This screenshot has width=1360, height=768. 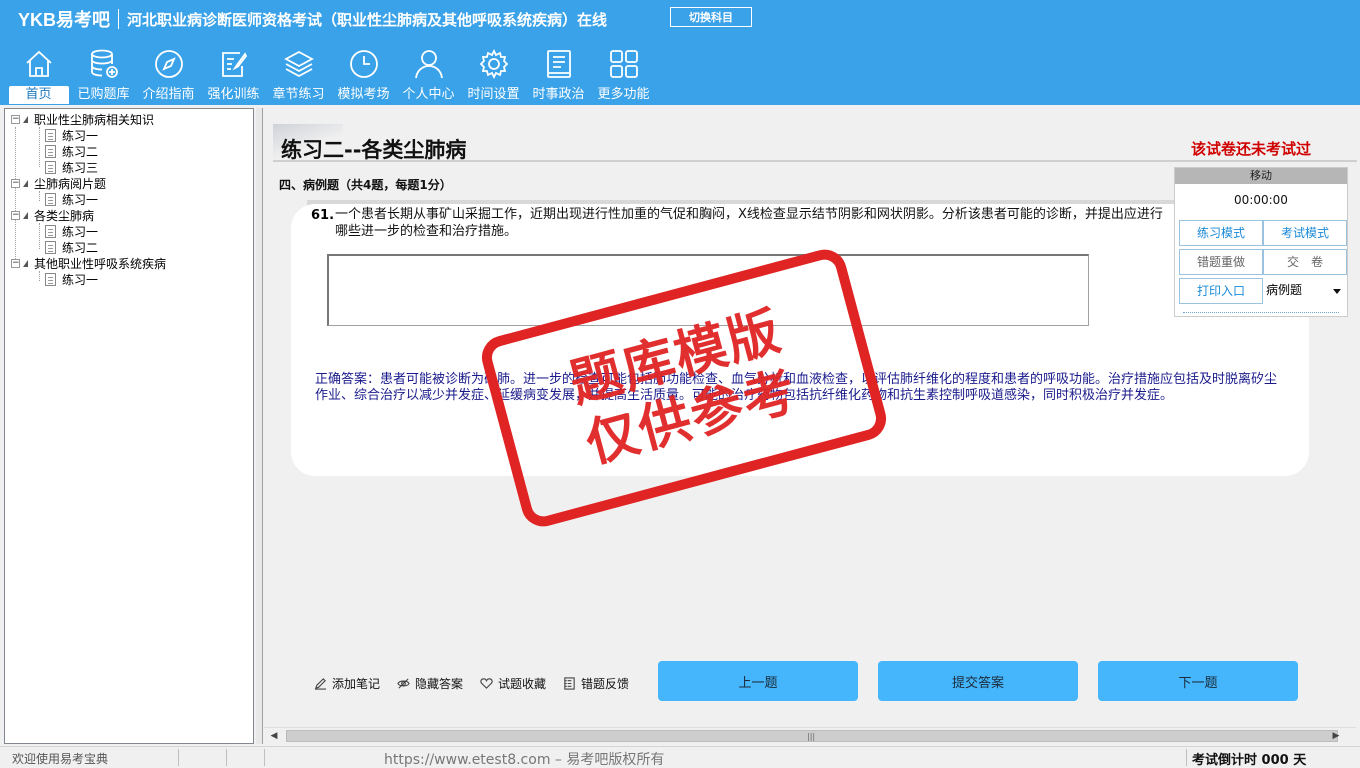 I want to click on question-number: 61., so click(x=323, y=215).